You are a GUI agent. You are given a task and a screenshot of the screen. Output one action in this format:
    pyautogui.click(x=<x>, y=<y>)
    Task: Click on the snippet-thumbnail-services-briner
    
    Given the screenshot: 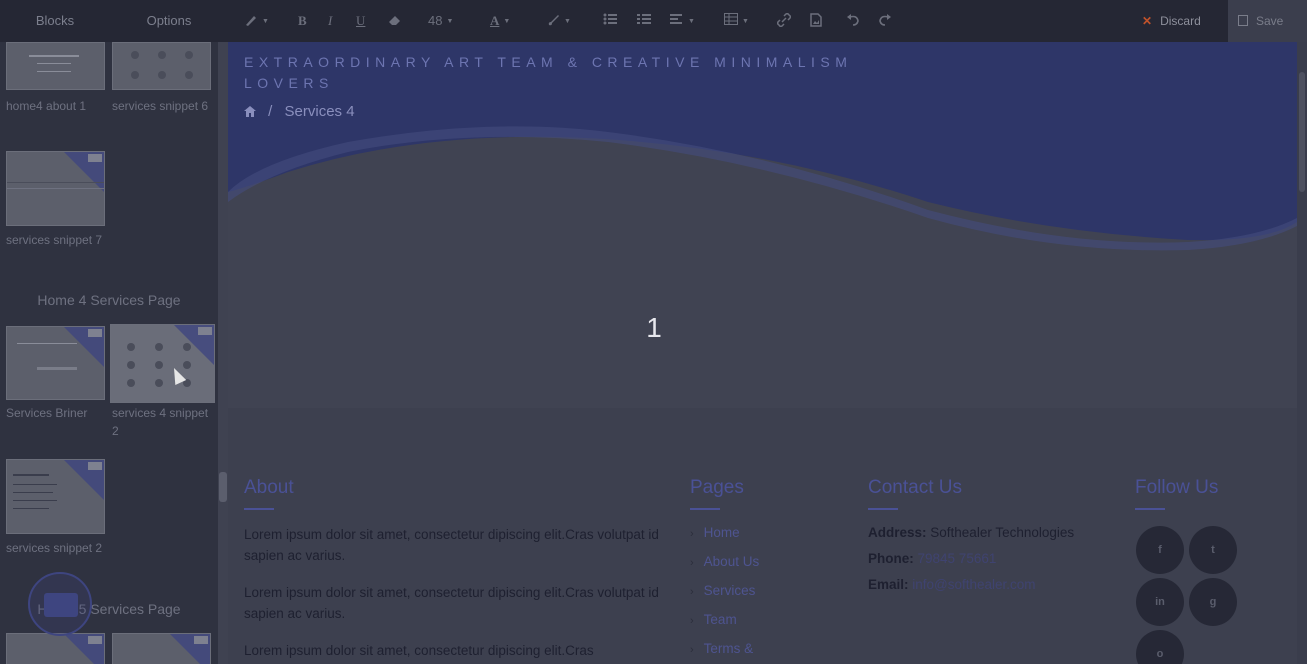 What is the action you would take?
    pyautogui.click(x=55, y=363)
    